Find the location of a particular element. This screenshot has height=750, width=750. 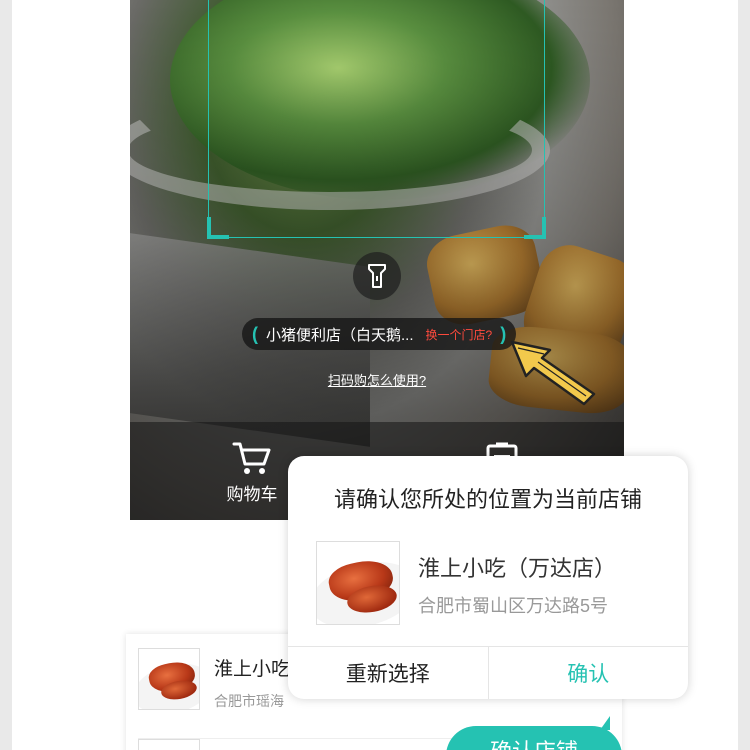

list-item-address: 合肥市瑶海 is located at coordinates (249, 701).